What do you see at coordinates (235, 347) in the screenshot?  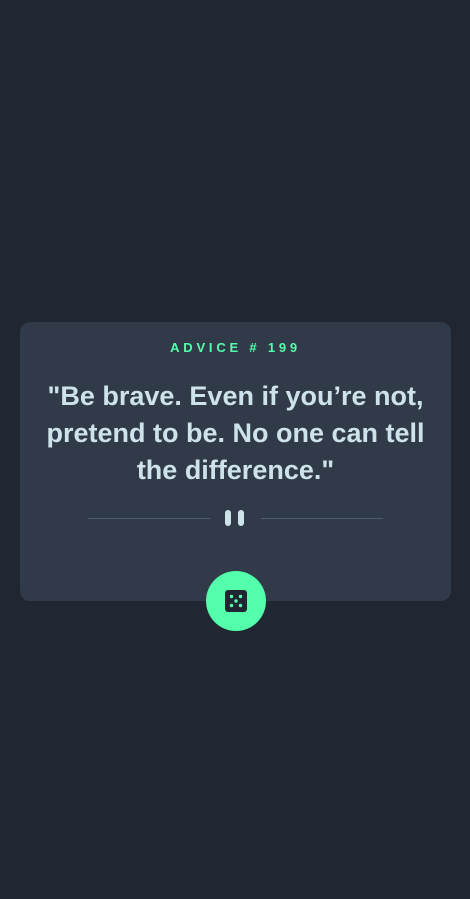 I see `advice-number: ADVICE # 199` at bounding box center [235, 347].